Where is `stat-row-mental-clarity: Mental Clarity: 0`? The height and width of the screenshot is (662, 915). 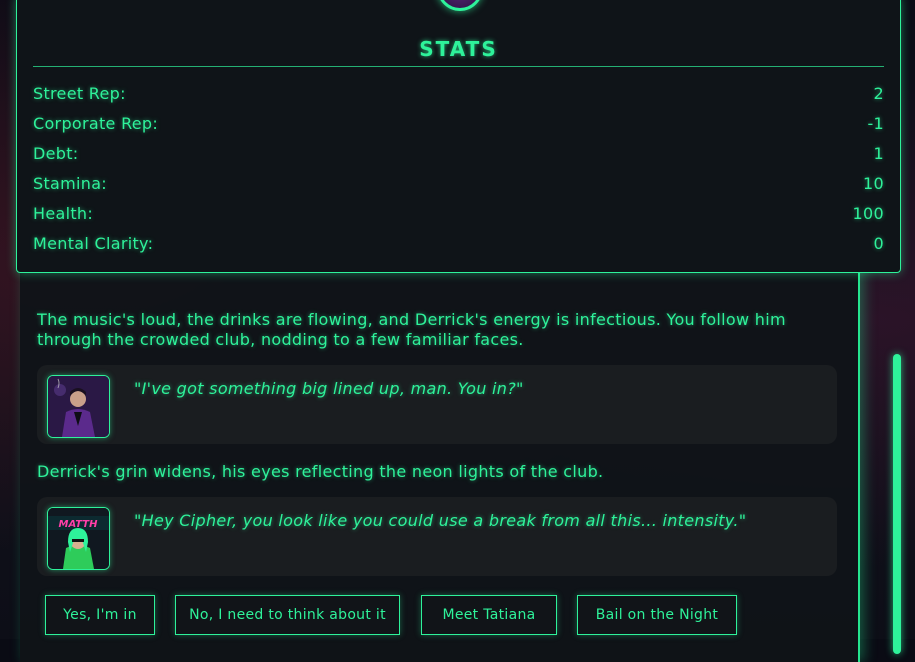 stat-row-mental-clarity: Mental Clarity: 0 is located at coordinates (458, 243).